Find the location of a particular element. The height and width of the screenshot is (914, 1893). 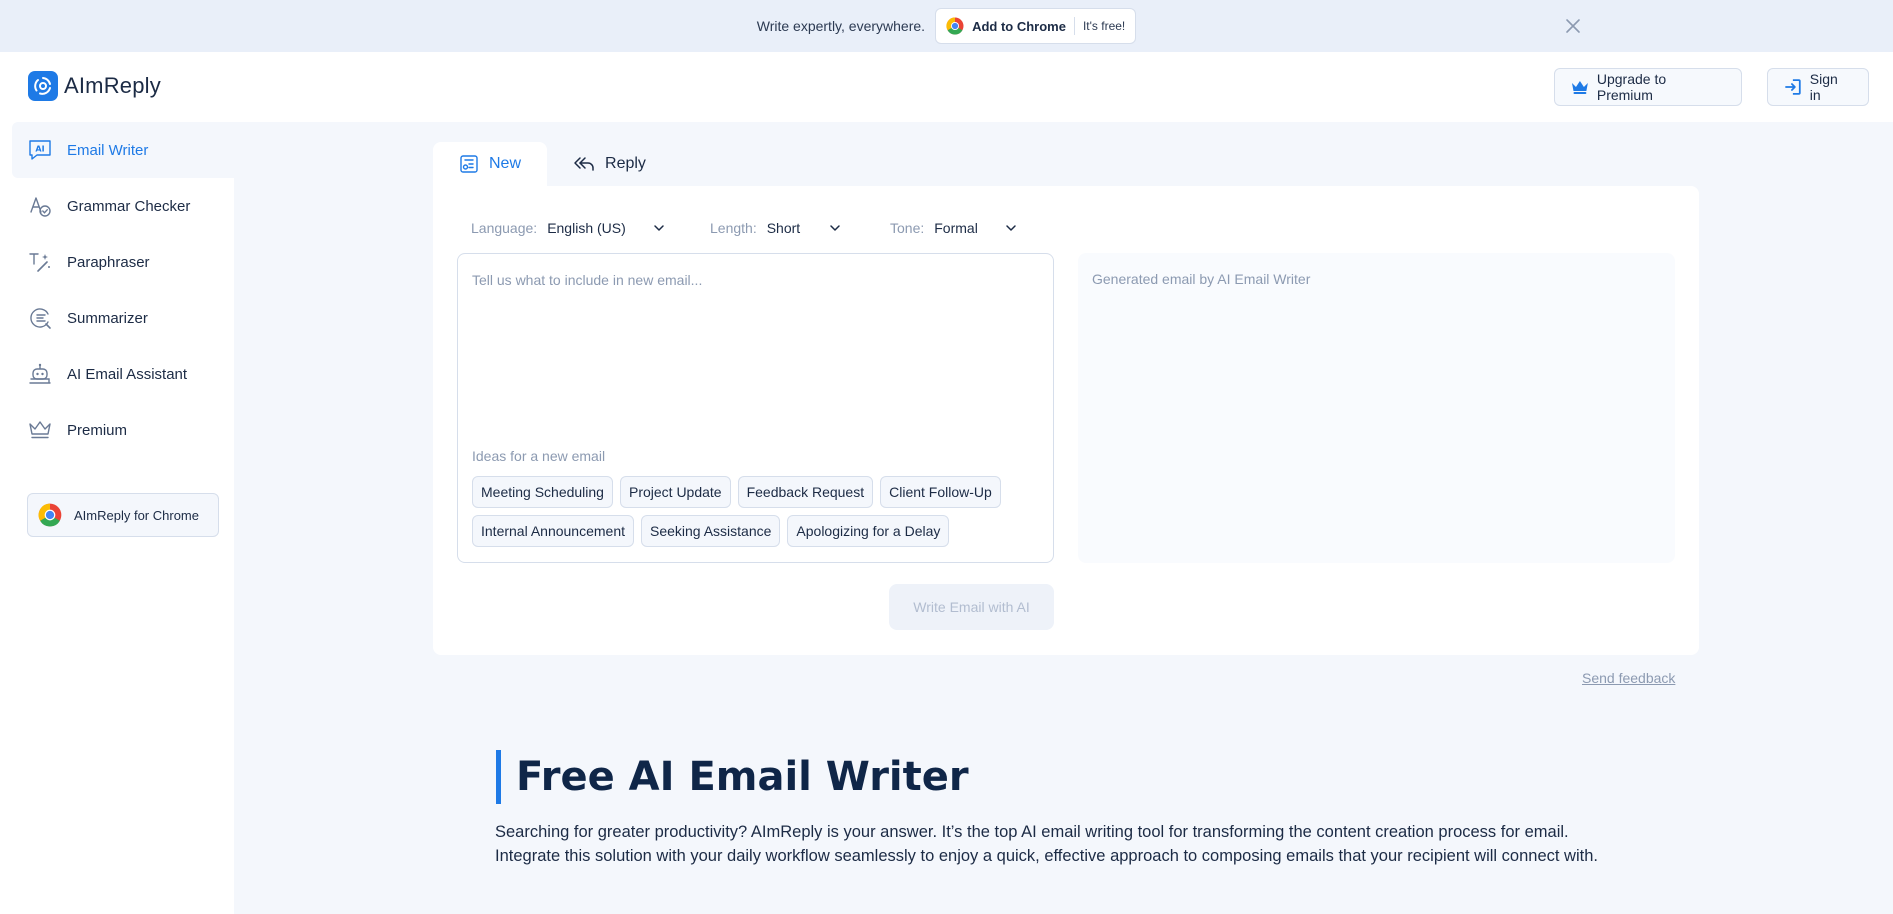

cta-divider is located at coordinates (1074, 26).